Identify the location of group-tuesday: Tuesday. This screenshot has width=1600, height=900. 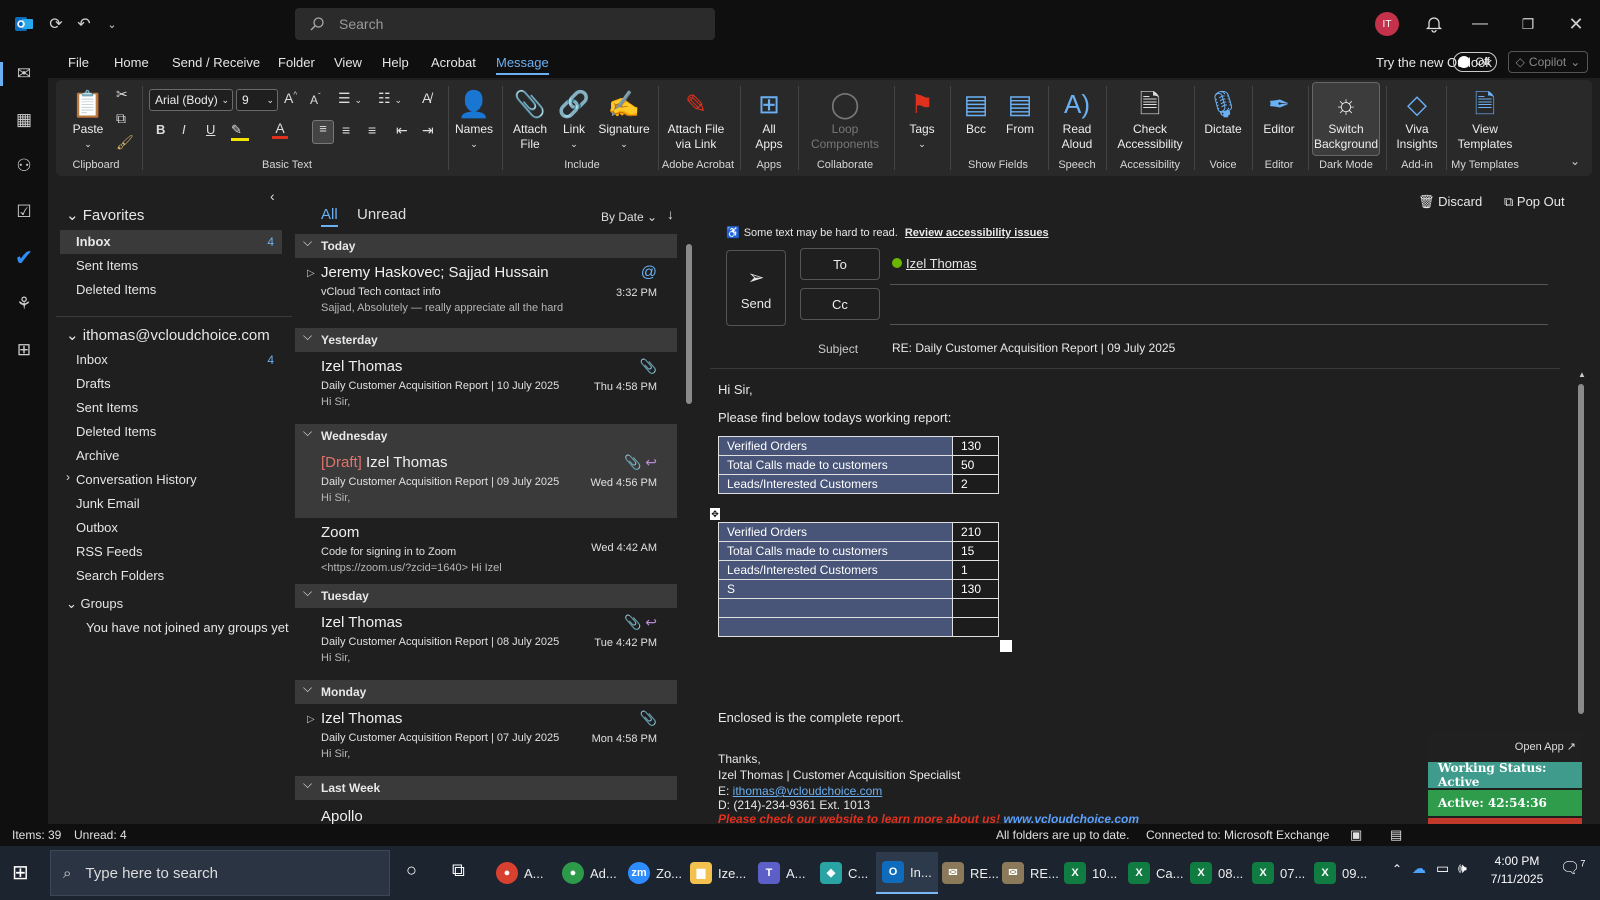
(486, 594).